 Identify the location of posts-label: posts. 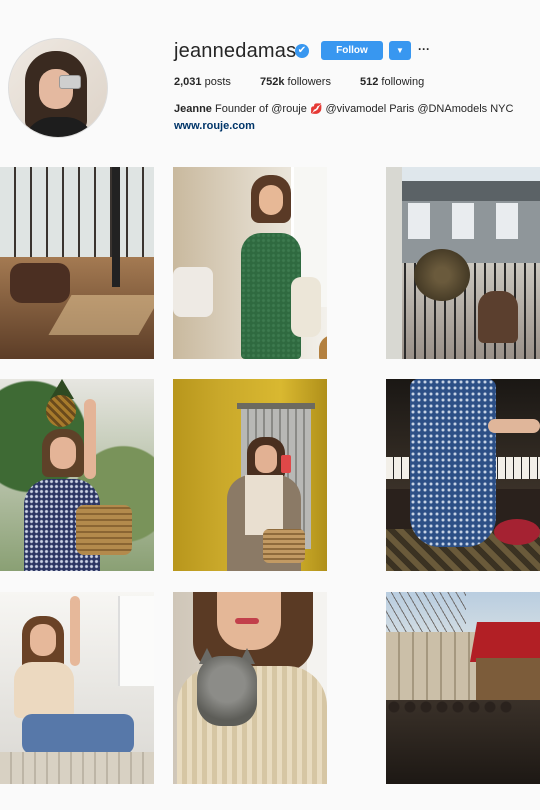
(217, 82).